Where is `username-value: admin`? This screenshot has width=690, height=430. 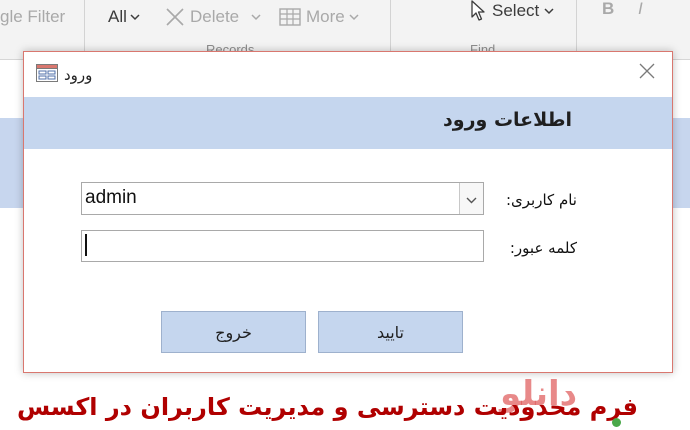 username-value: admin is located at coordinates (111, 197).